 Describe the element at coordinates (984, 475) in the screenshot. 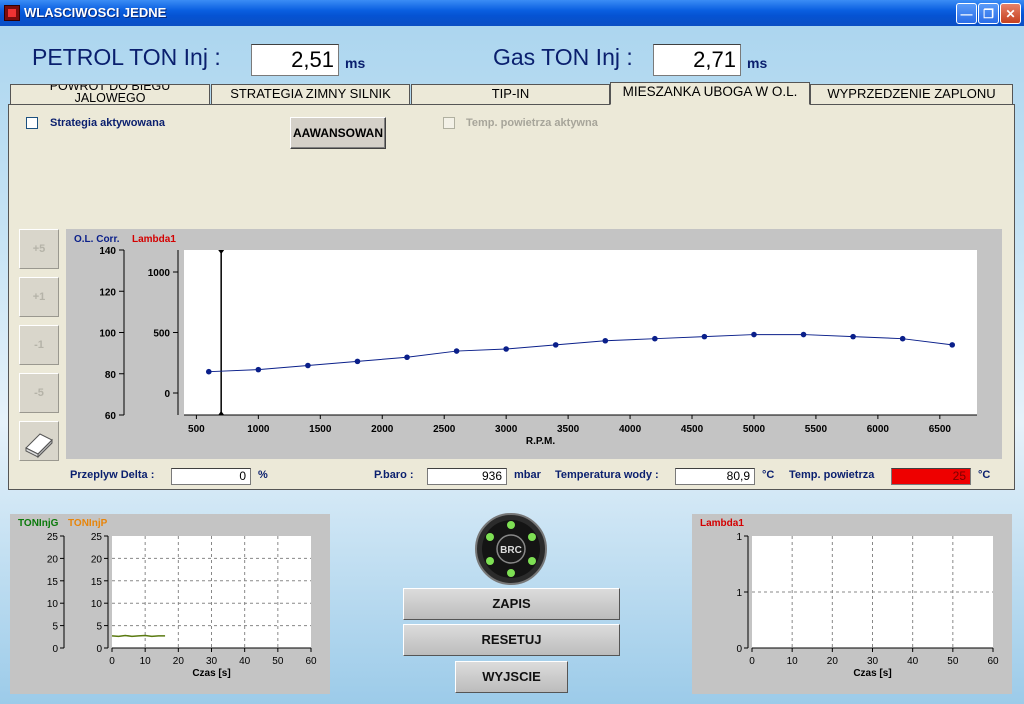

I see `temp-pow-unit: °C` at that location.